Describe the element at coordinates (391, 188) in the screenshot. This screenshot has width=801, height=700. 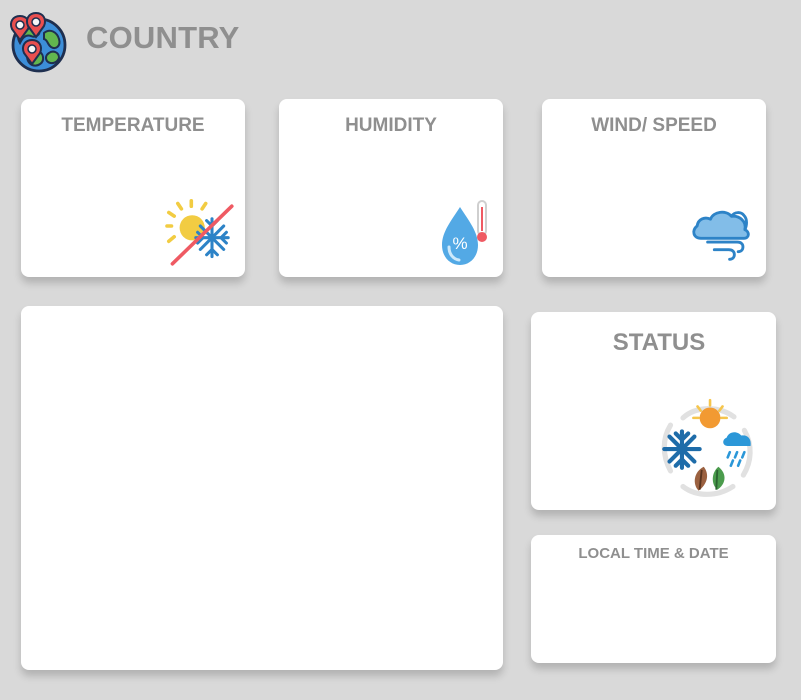
I see `humidity-card: HUMIDITY %` at that location.